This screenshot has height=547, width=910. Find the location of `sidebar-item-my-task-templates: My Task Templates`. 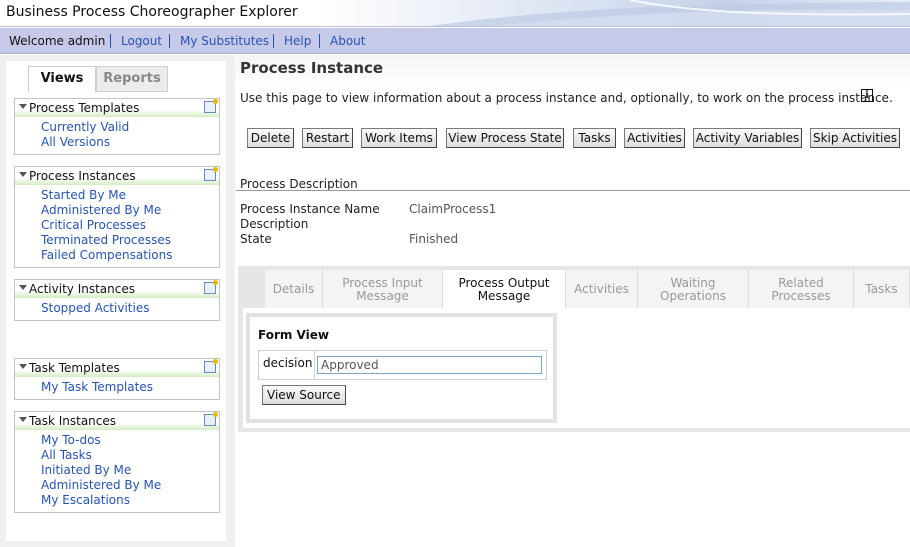

sidebar-item-my-task-templates: My Task Templates is located at coordinates (117, 387).